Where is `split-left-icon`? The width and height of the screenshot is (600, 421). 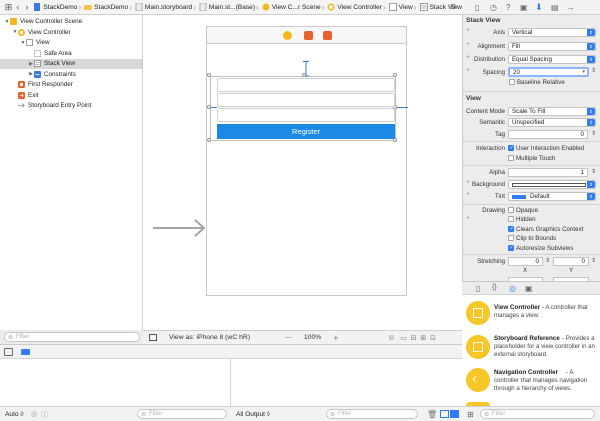
split-left-icon is located at coordinates (444, 414).